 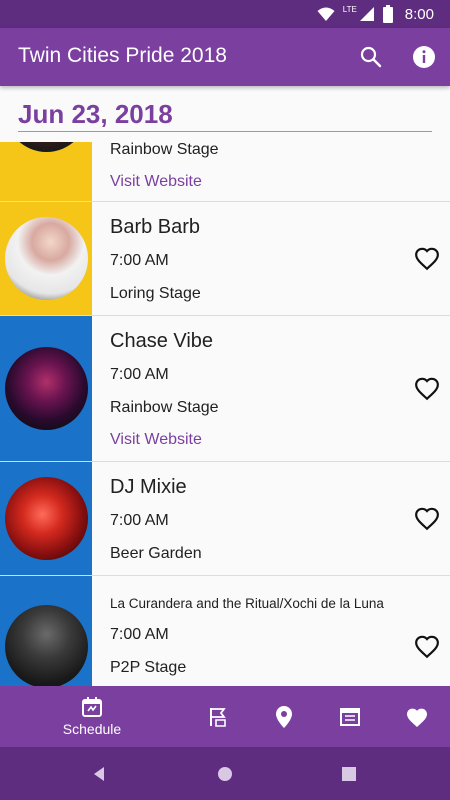 What do you see at coordinates (156, 553) in the screenshot?
I see `item-stage: Beer Garden` at bounding box center [156, 553].